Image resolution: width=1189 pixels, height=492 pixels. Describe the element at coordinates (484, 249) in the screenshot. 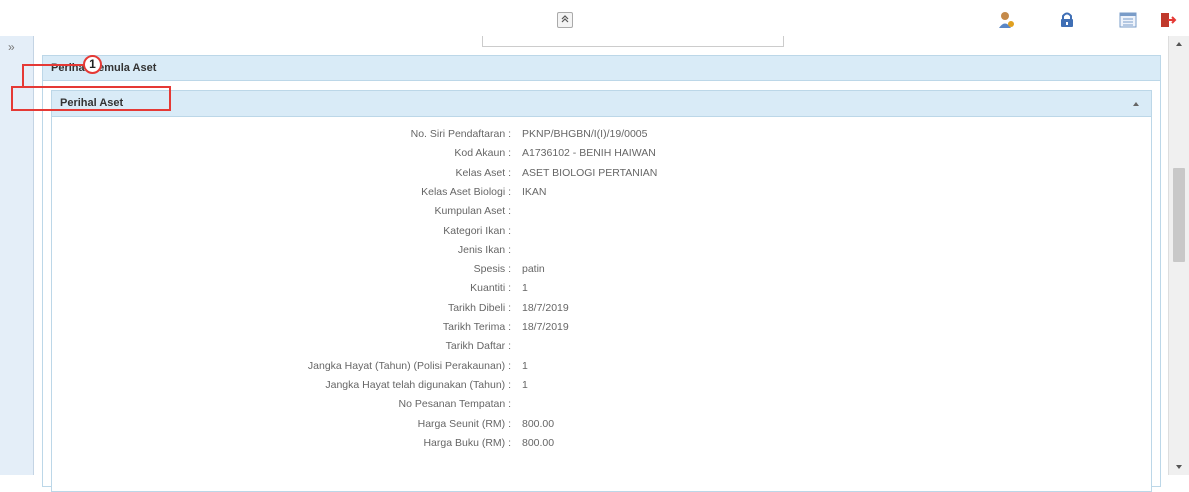

I see `field-label: Jenis Ikan :` at that location.